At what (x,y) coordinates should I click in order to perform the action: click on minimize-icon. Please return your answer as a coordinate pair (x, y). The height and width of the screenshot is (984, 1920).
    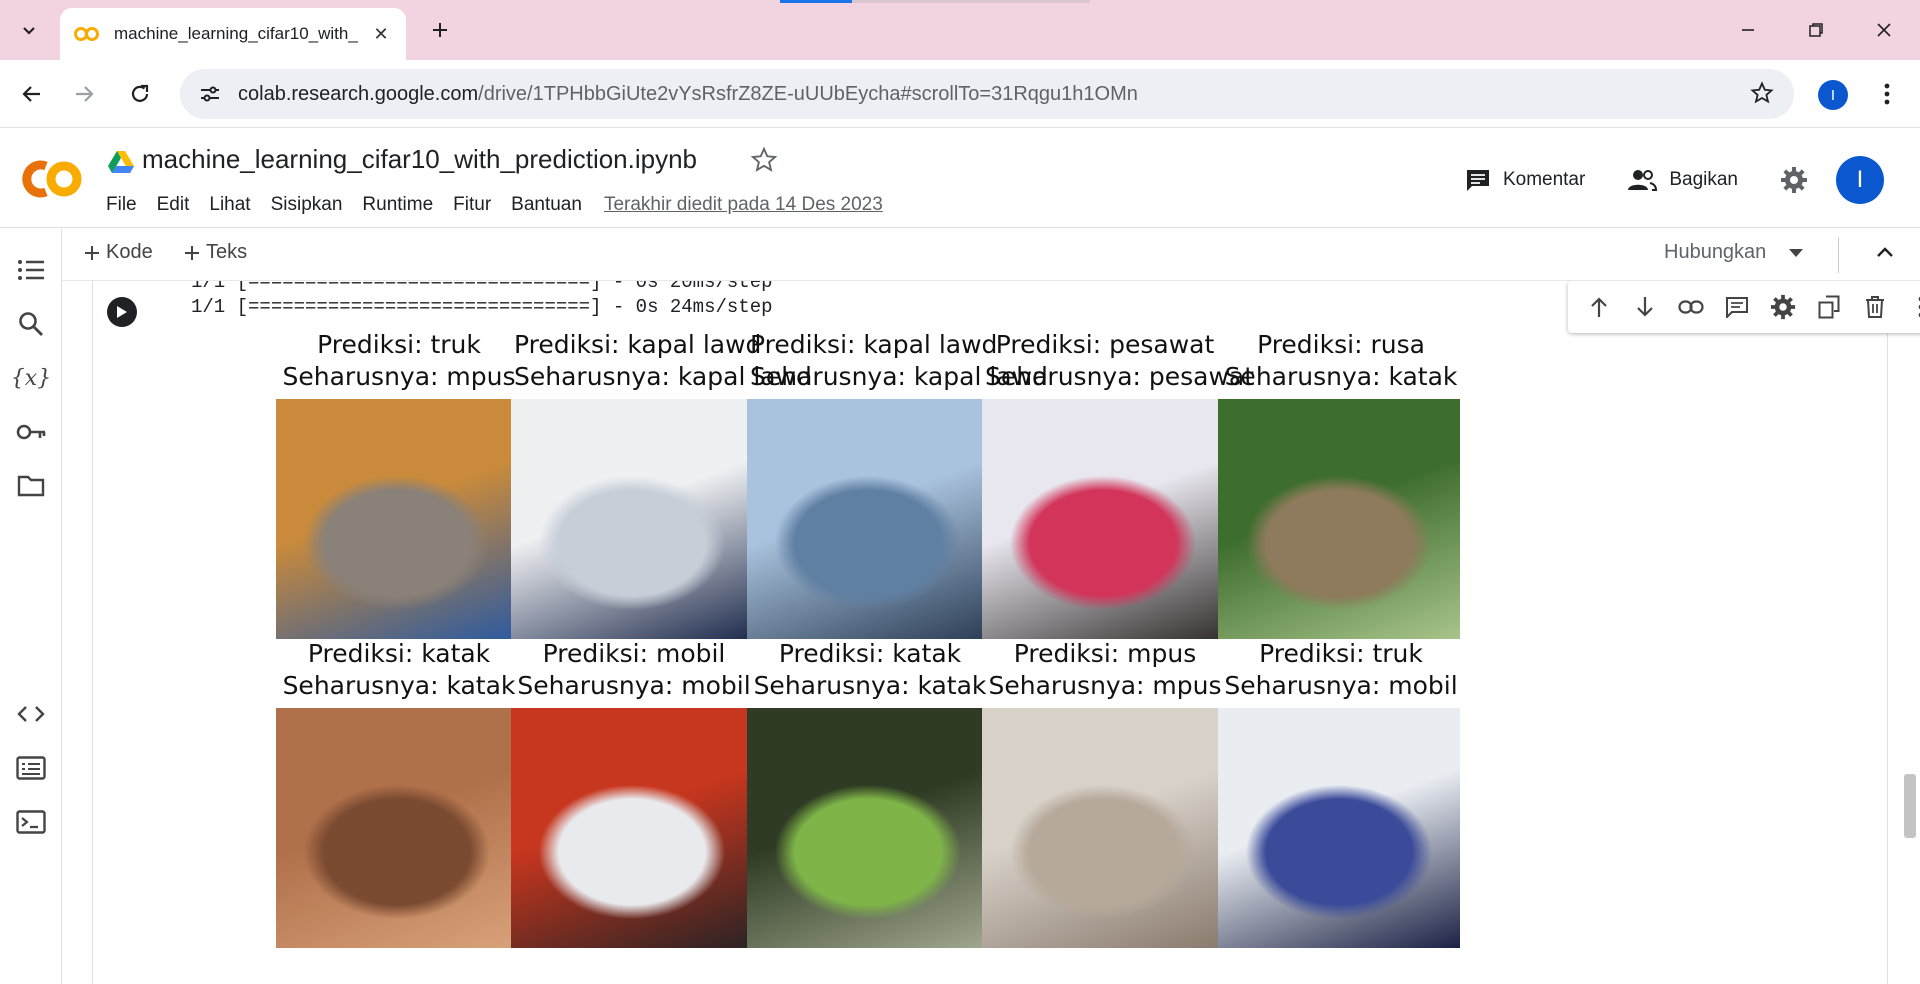
    Looking at the image, I should click on (1748, 30).